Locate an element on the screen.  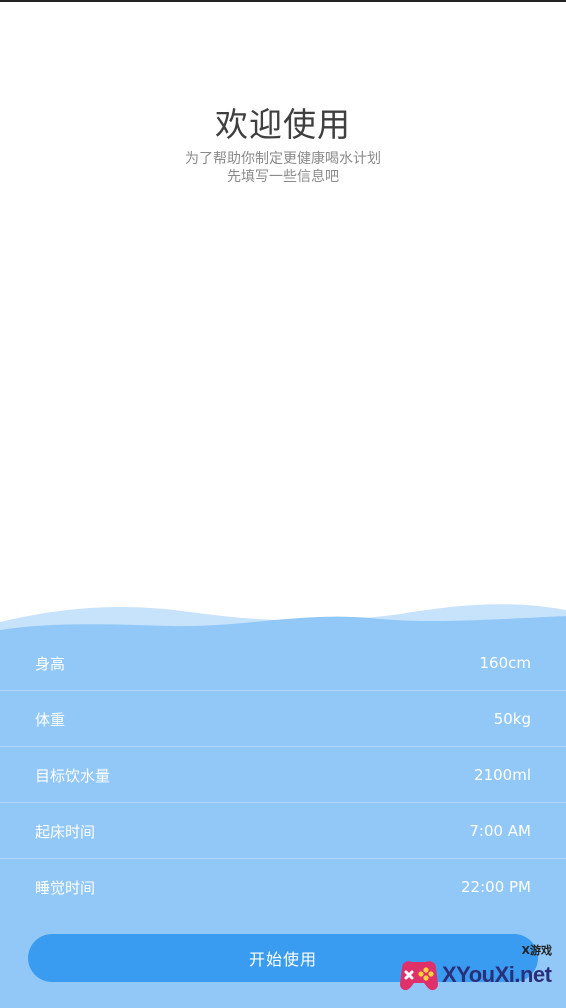
setting-row-target-water: 目标饮水量 2100ml is located at coordinates (283, 775).